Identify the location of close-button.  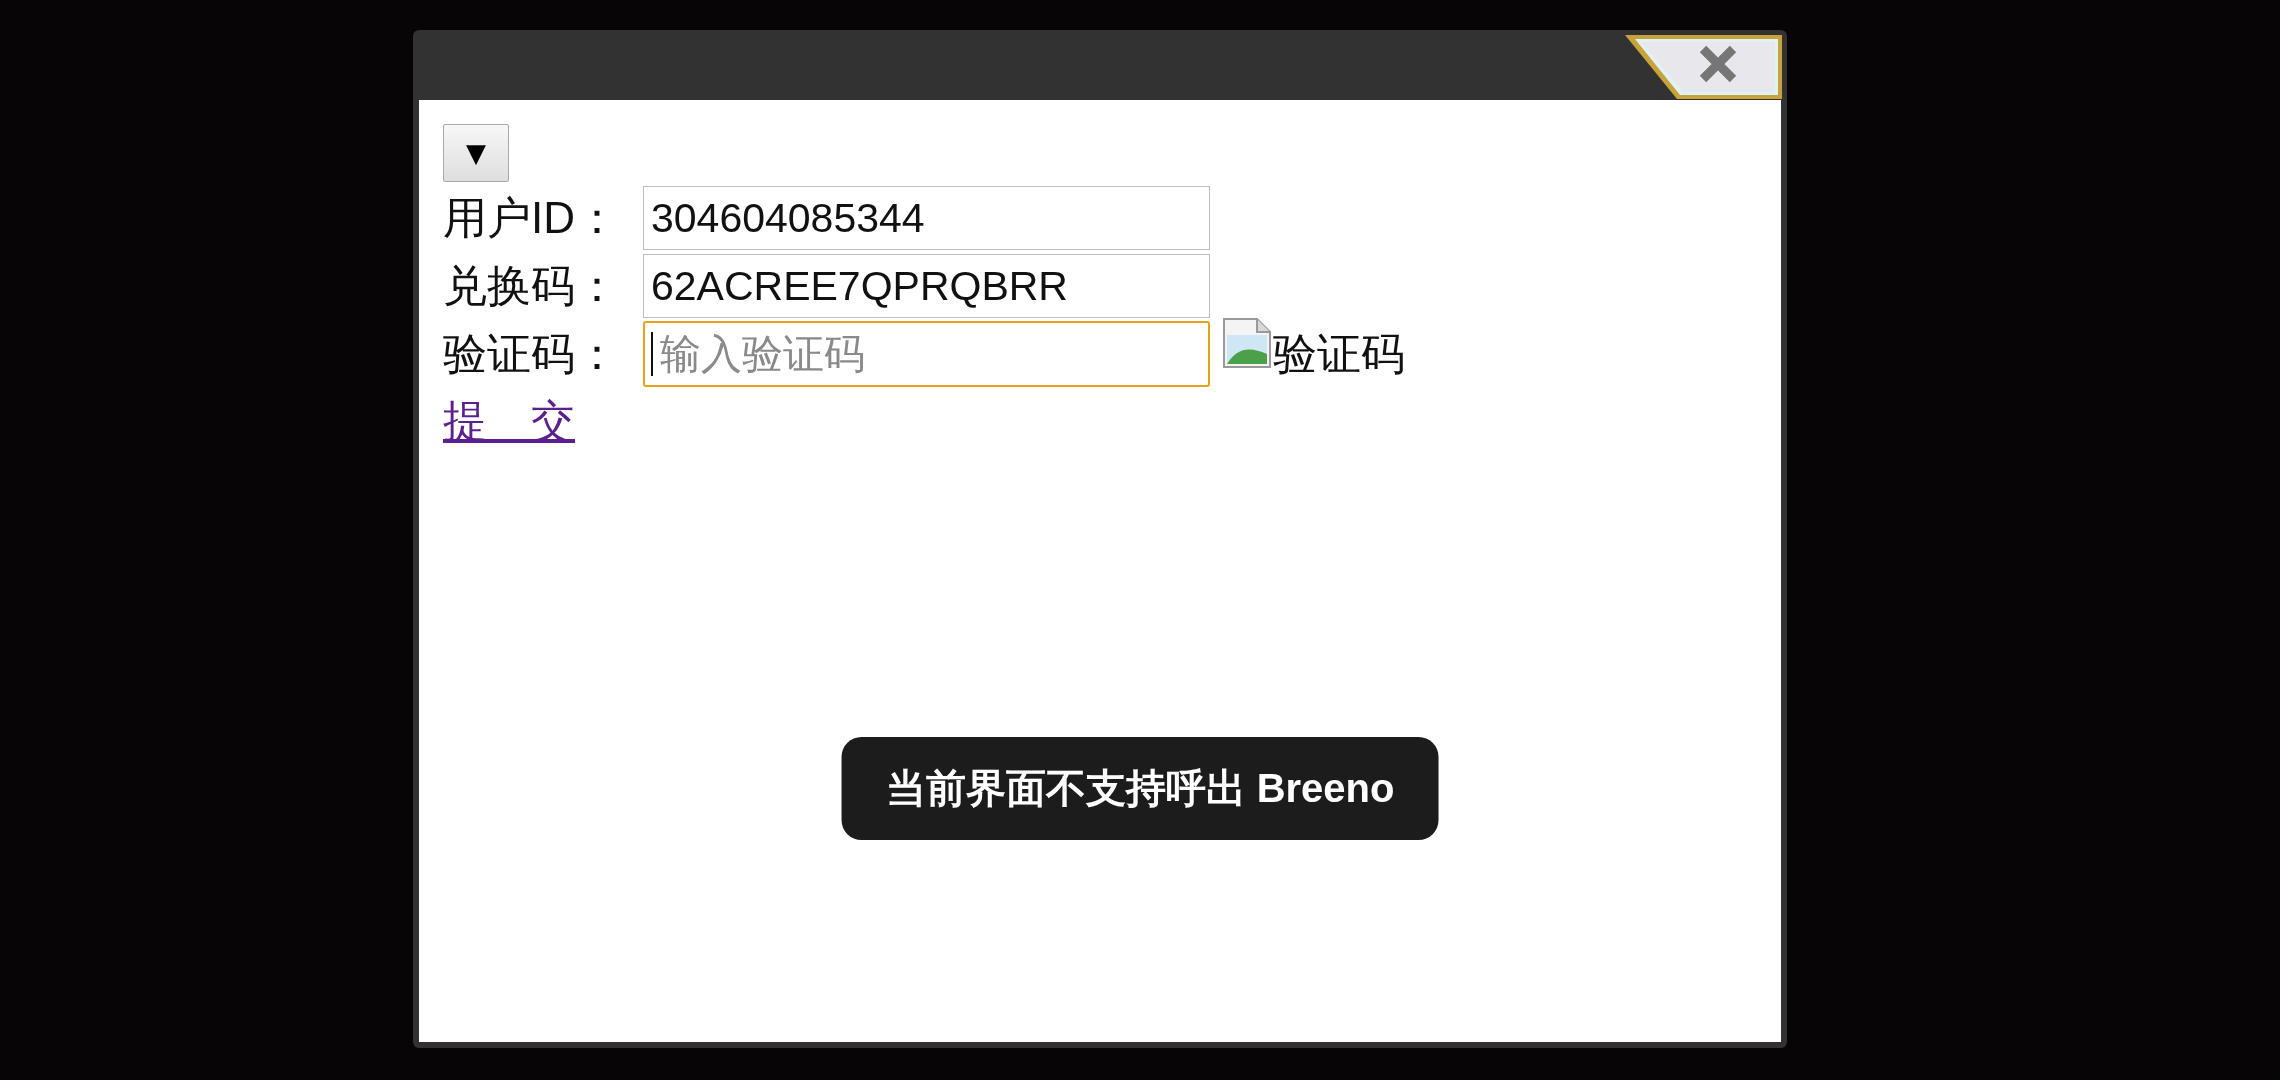
(1703, 67).